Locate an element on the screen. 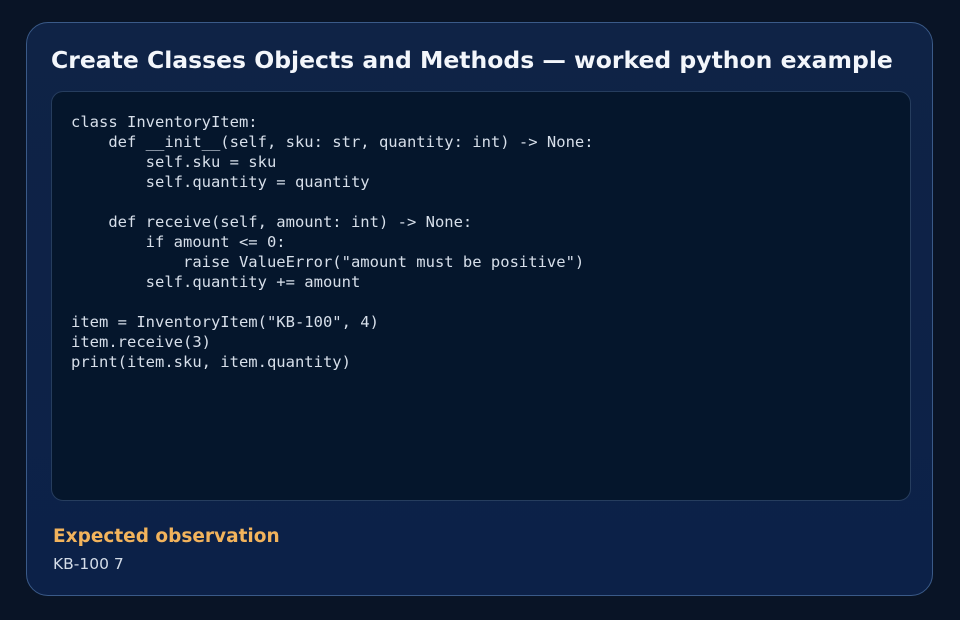  expected-observation-value: KB-100 7 is located at coordinates (88, 564).